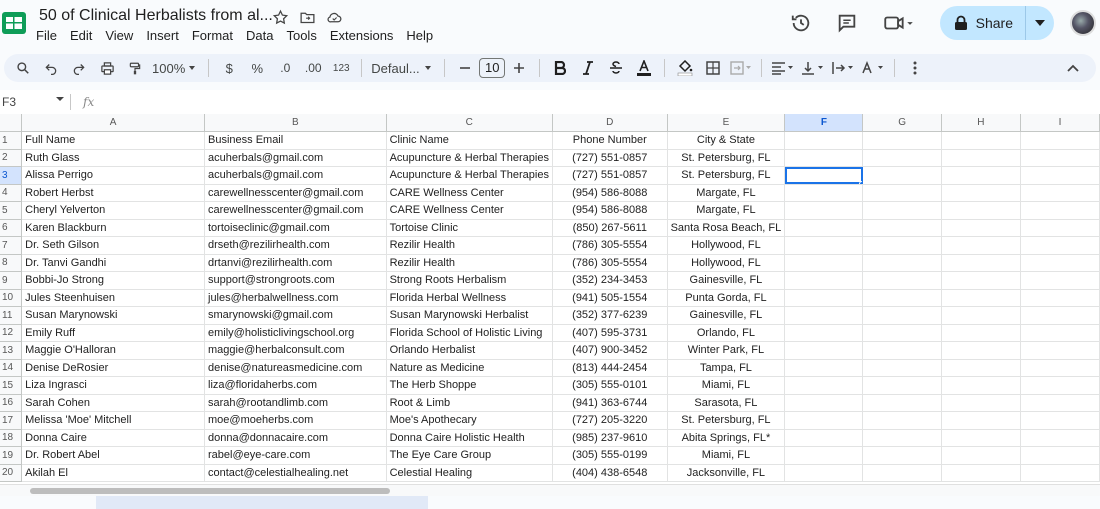 The height and width of the screenshot is (509, 1100). I want to click on version-history-icon, so click(801, 23).